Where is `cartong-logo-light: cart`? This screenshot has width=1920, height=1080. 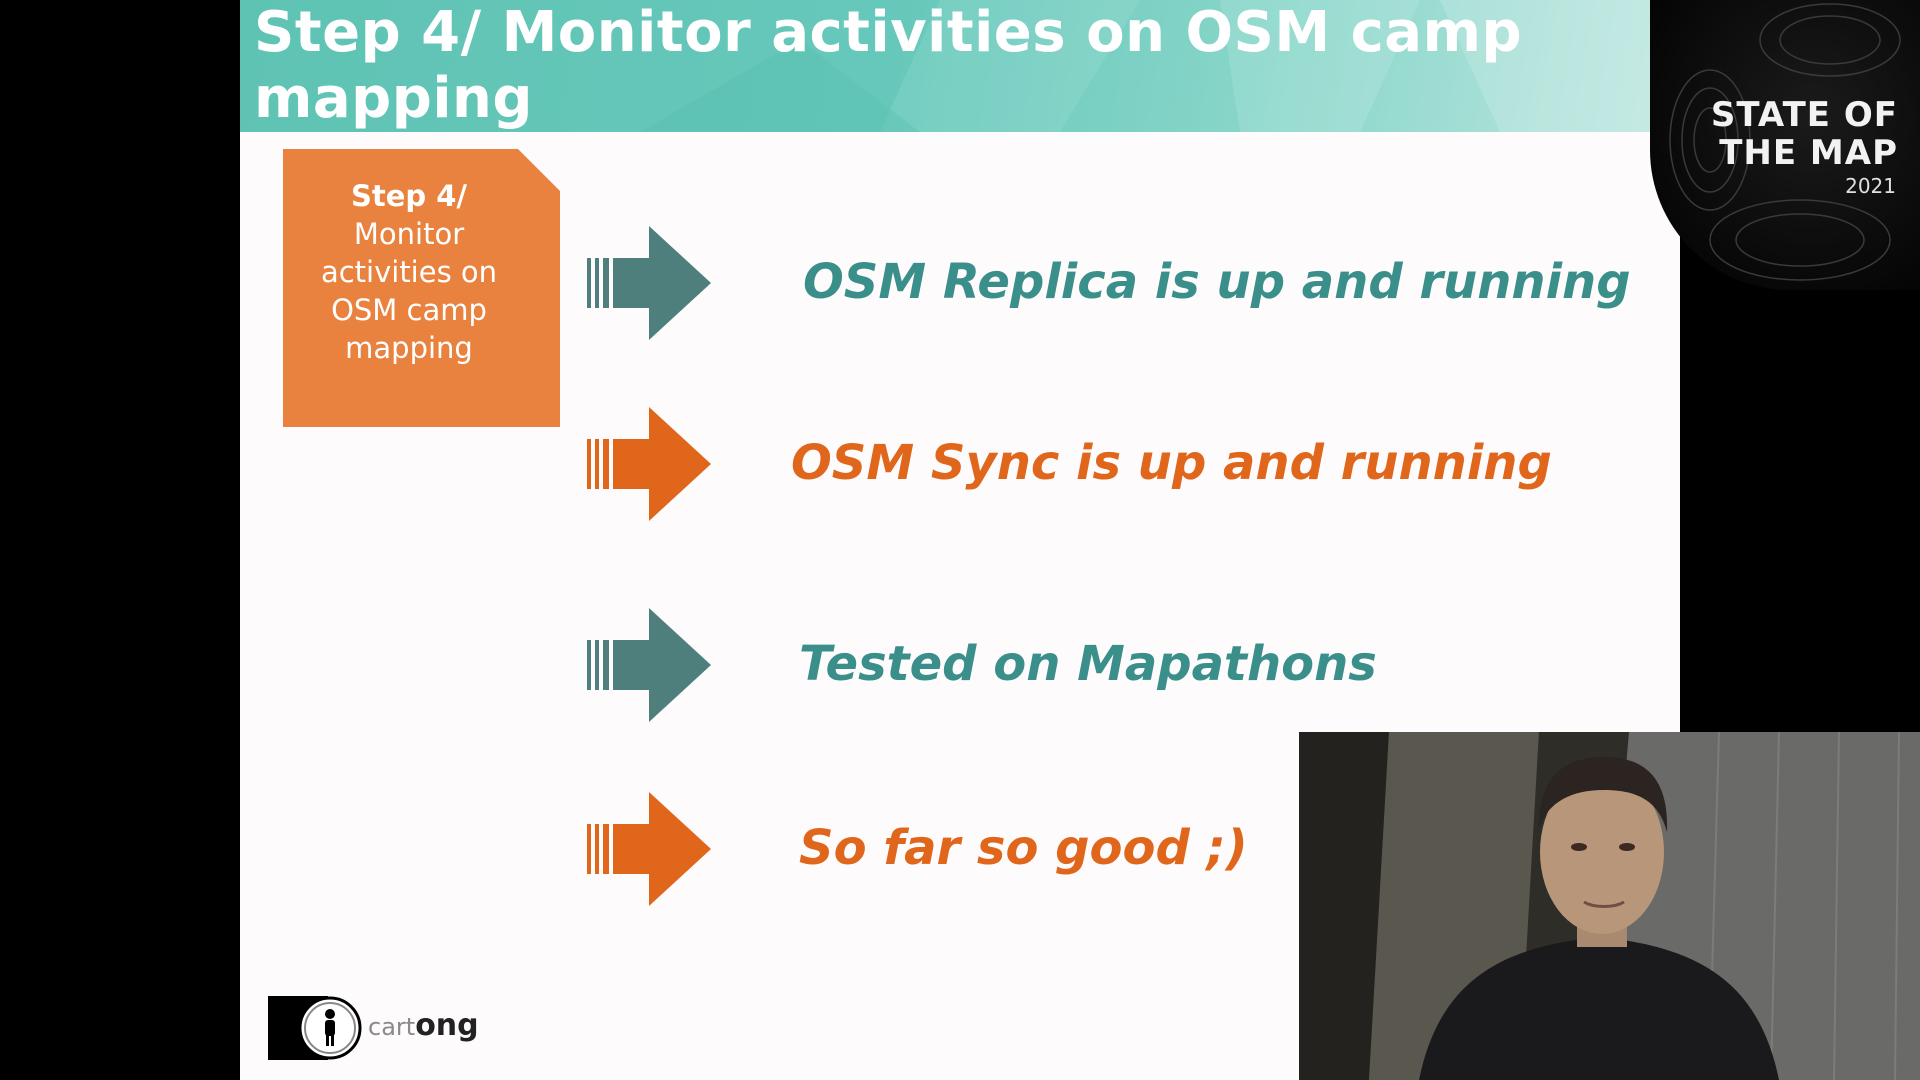
cartong-logo-light: cart is located at coordinates (392, 1027).